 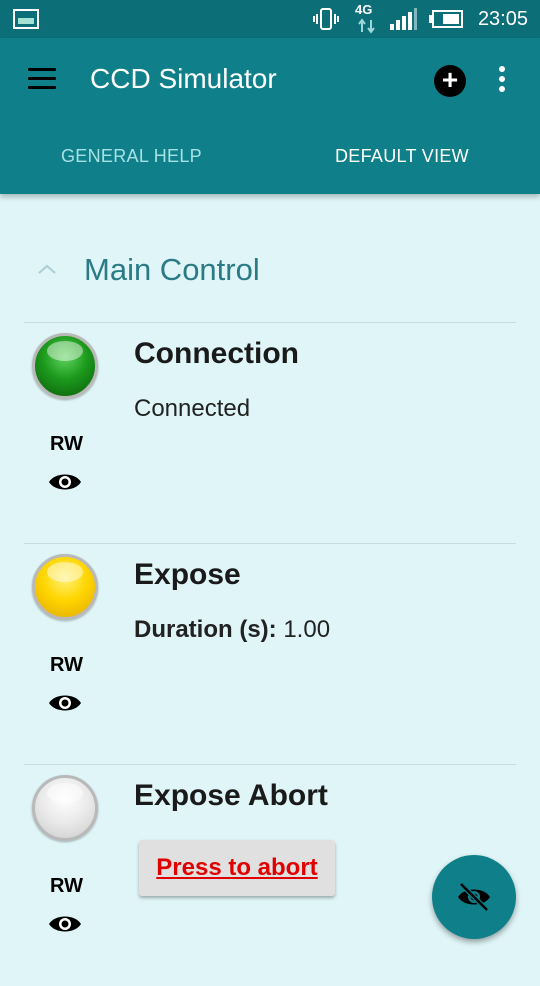 What do you see at coordinates (276, 272) in the screenshot?
I see `section-header: Main Control` at bounding box center [276, 272].